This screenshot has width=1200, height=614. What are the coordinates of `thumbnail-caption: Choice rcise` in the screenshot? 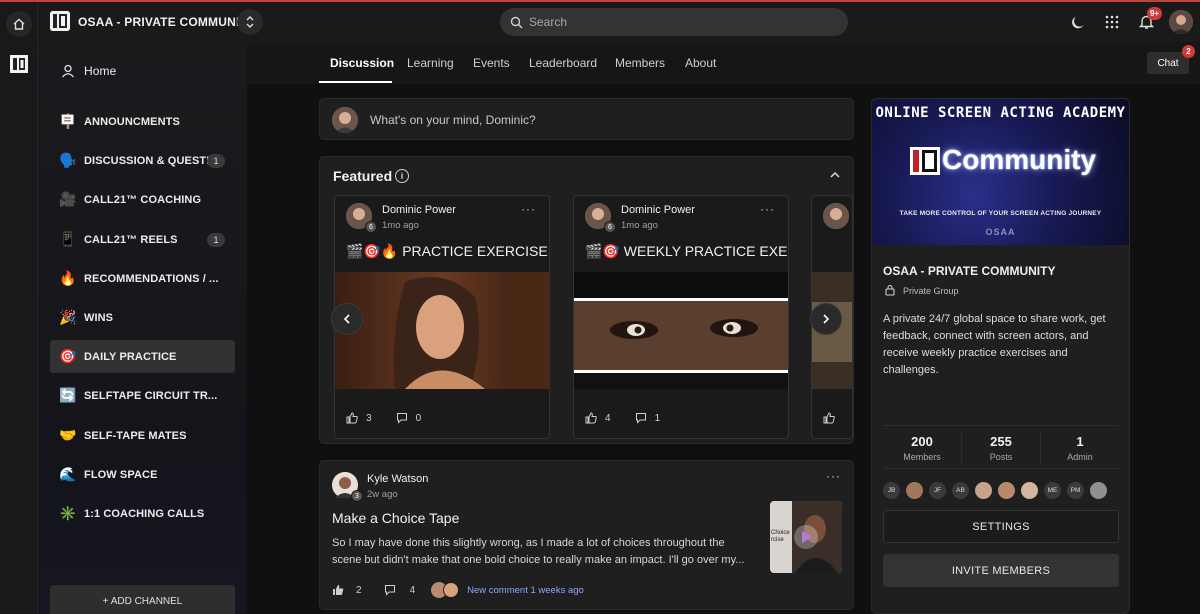 It's located at (780, 536).